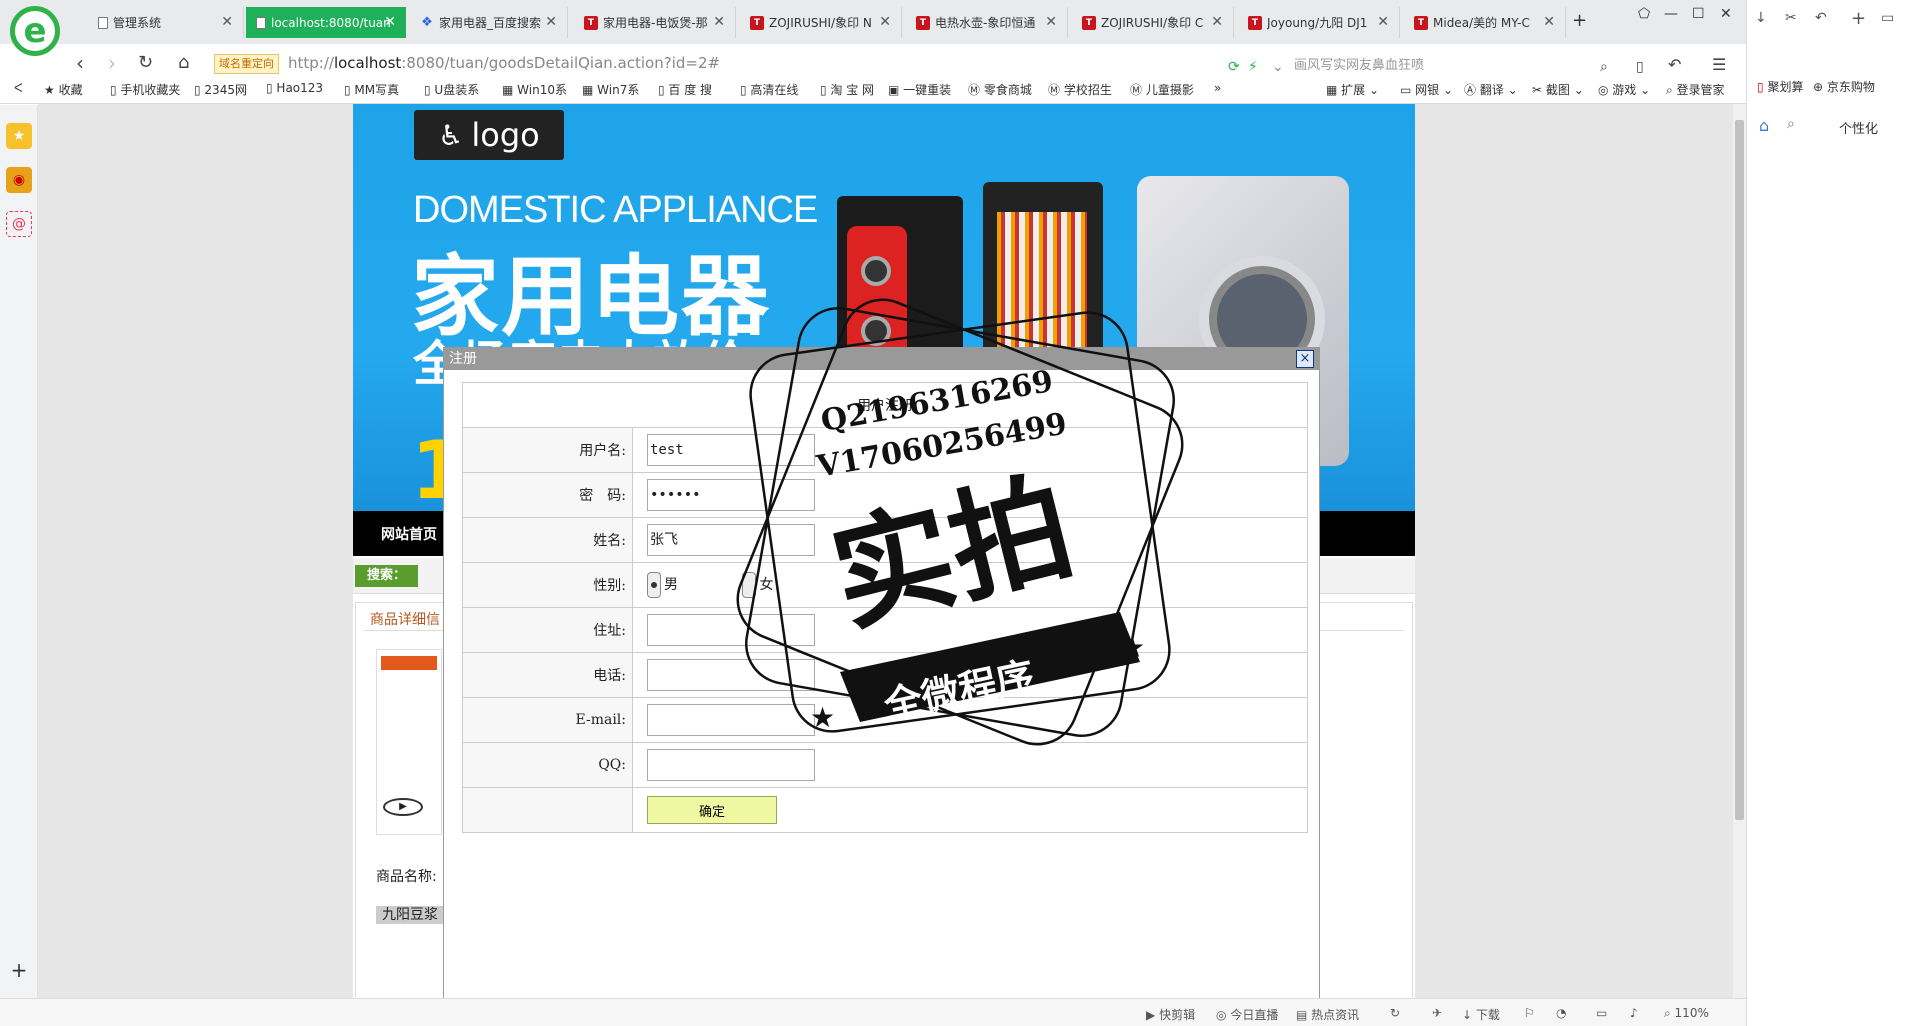  I want to click on bookmark-item: ▦ Win10系, so click(534, 89).